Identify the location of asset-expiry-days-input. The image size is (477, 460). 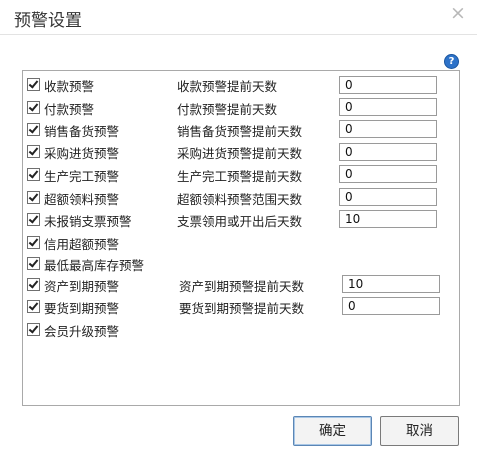
(391, 284).